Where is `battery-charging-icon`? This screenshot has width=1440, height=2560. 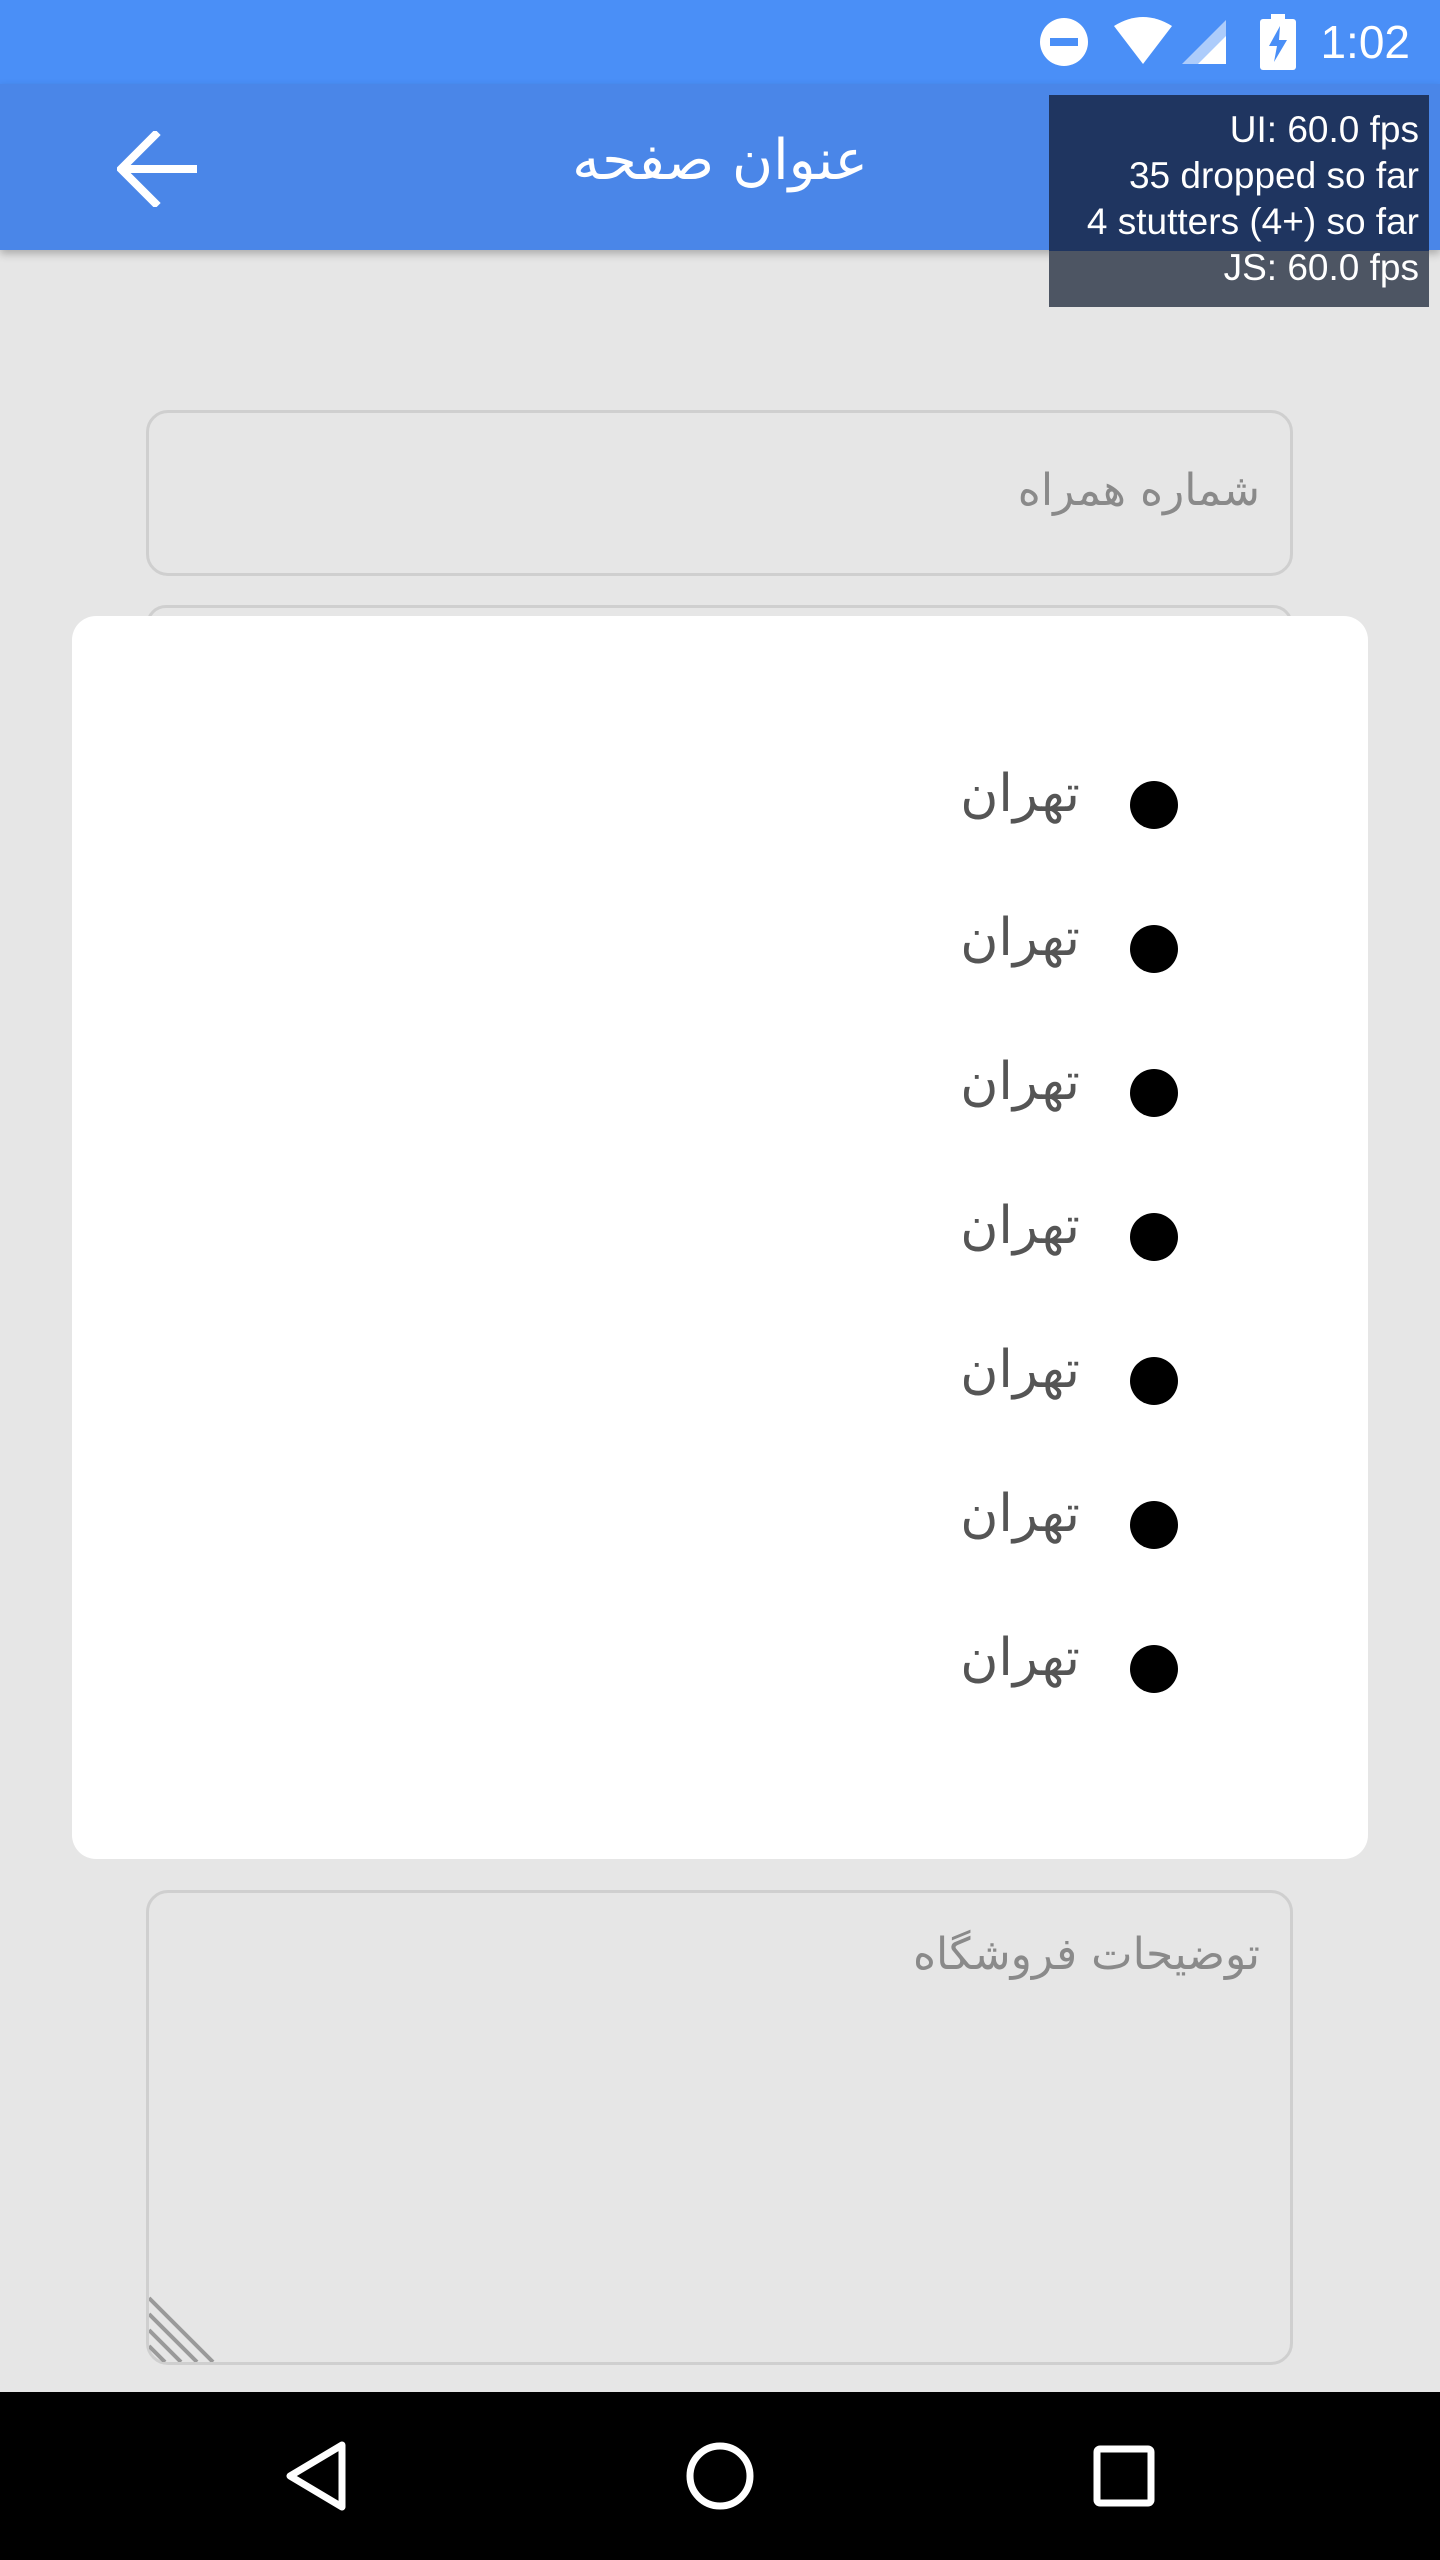 battery-charging-icon is located at coordinates (1278, 42).